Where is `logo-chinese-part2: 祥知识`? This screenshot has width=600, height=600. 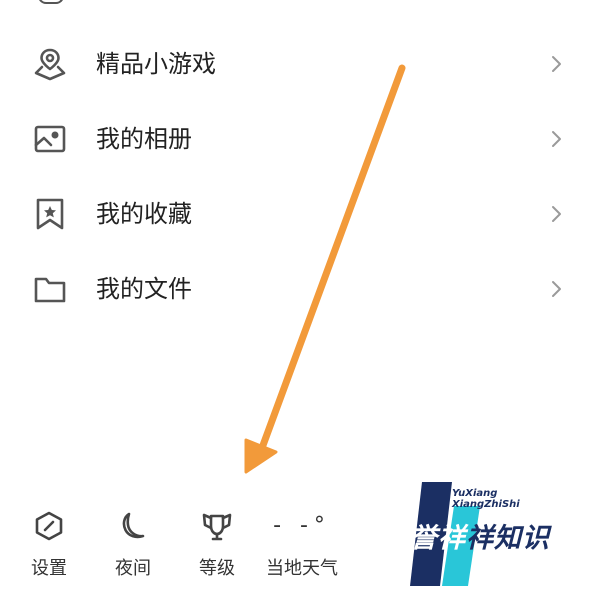 logo-chinese-part2: 祥知识 is located at coordinates (508, 538).